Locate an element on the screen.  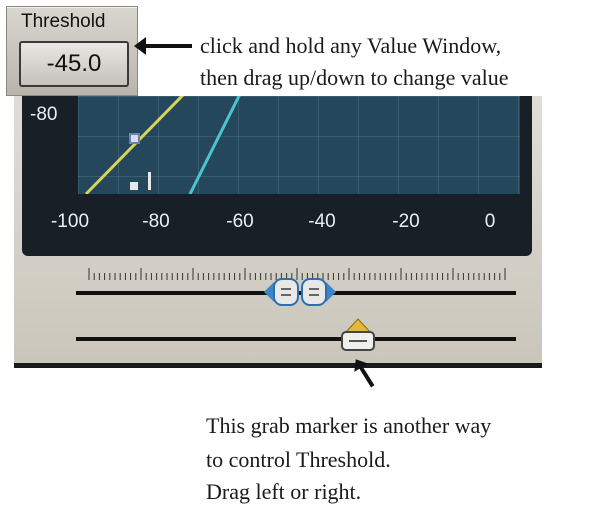
y-axis-tick-label: -80 is located at coordinates (44, 114).